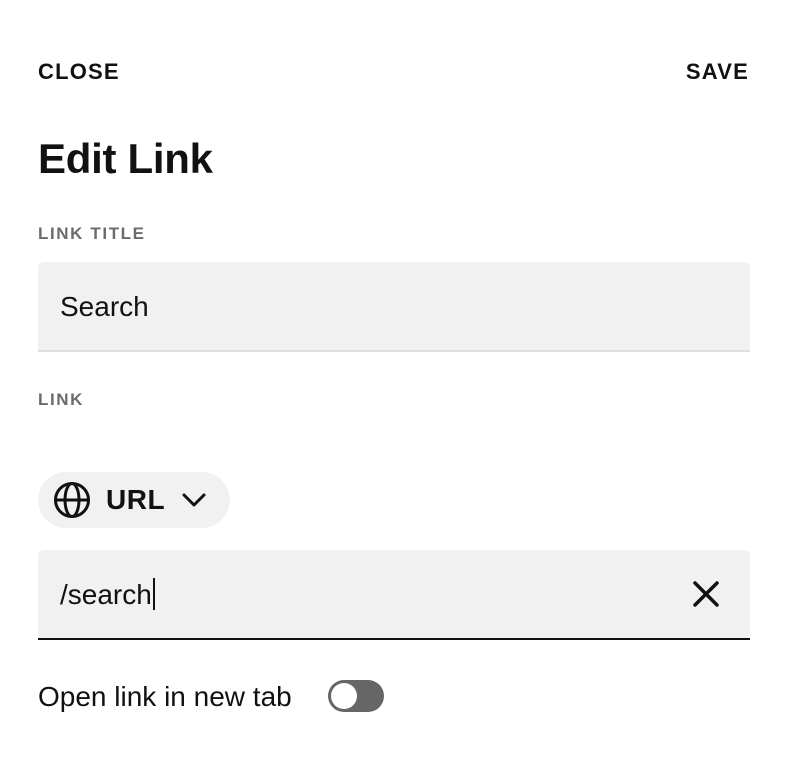  I want to click on link-type-dropdown: URL, so click(134, 500).